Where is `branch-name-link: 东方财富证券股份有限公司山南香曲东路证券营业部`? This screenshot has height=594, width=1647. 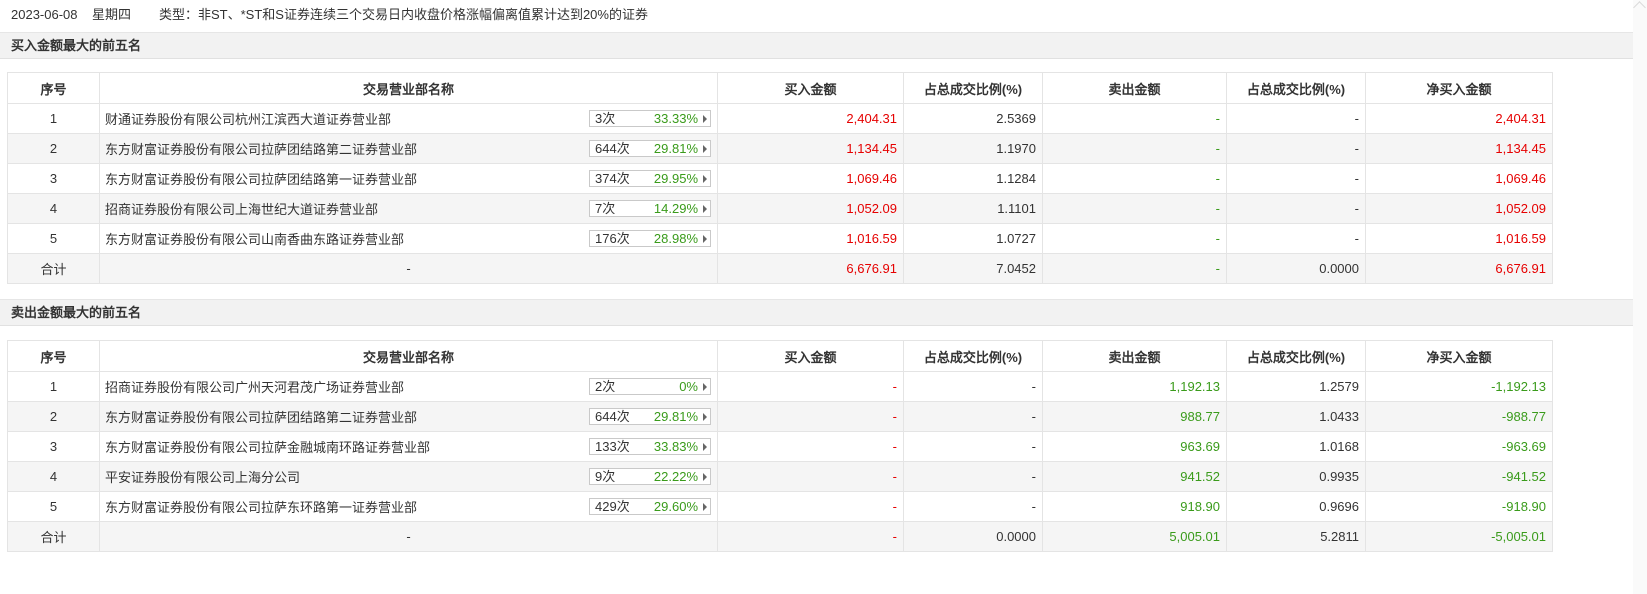
branch-name-link: 东方财富证券股份有限公司山南香曲东路证券营业部 is located at coordinates (254, 239).